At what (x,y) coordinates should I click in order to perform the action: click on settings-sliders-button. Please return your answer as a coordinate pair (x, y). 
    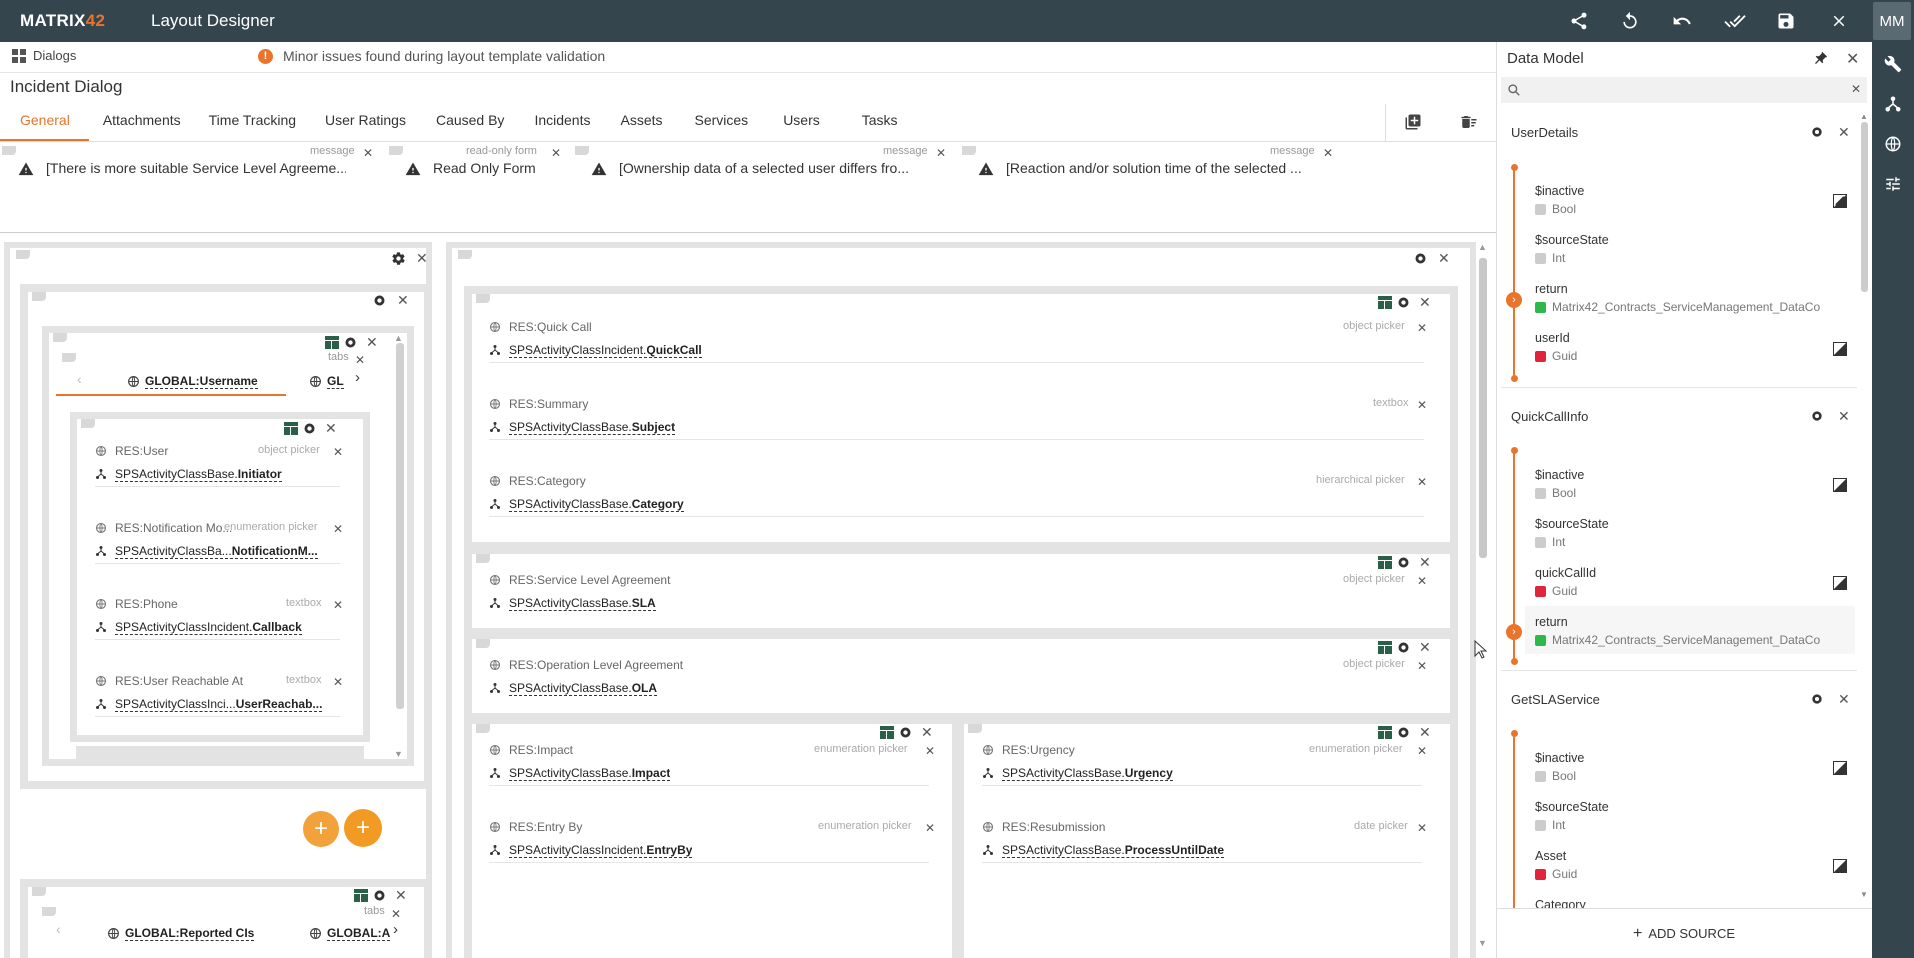
    Looking at the image, I should click on (1893, 184).